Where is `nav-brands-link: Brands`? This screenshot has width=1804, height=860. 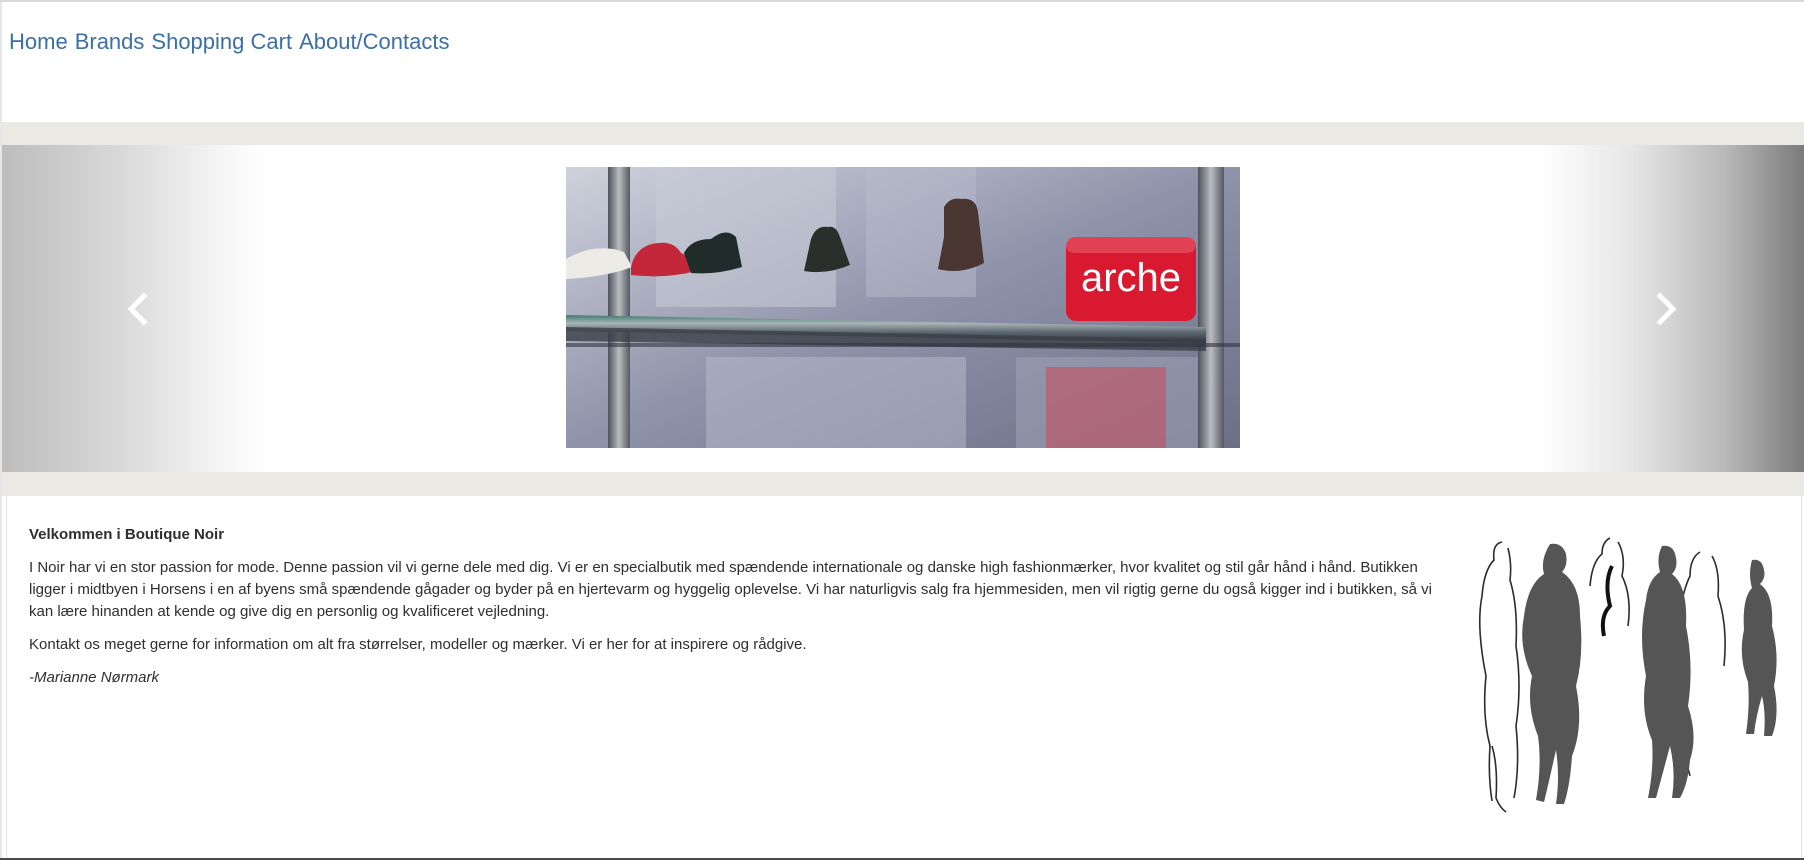 nav-brands-link: Brands is located at coordinates (110, 42).